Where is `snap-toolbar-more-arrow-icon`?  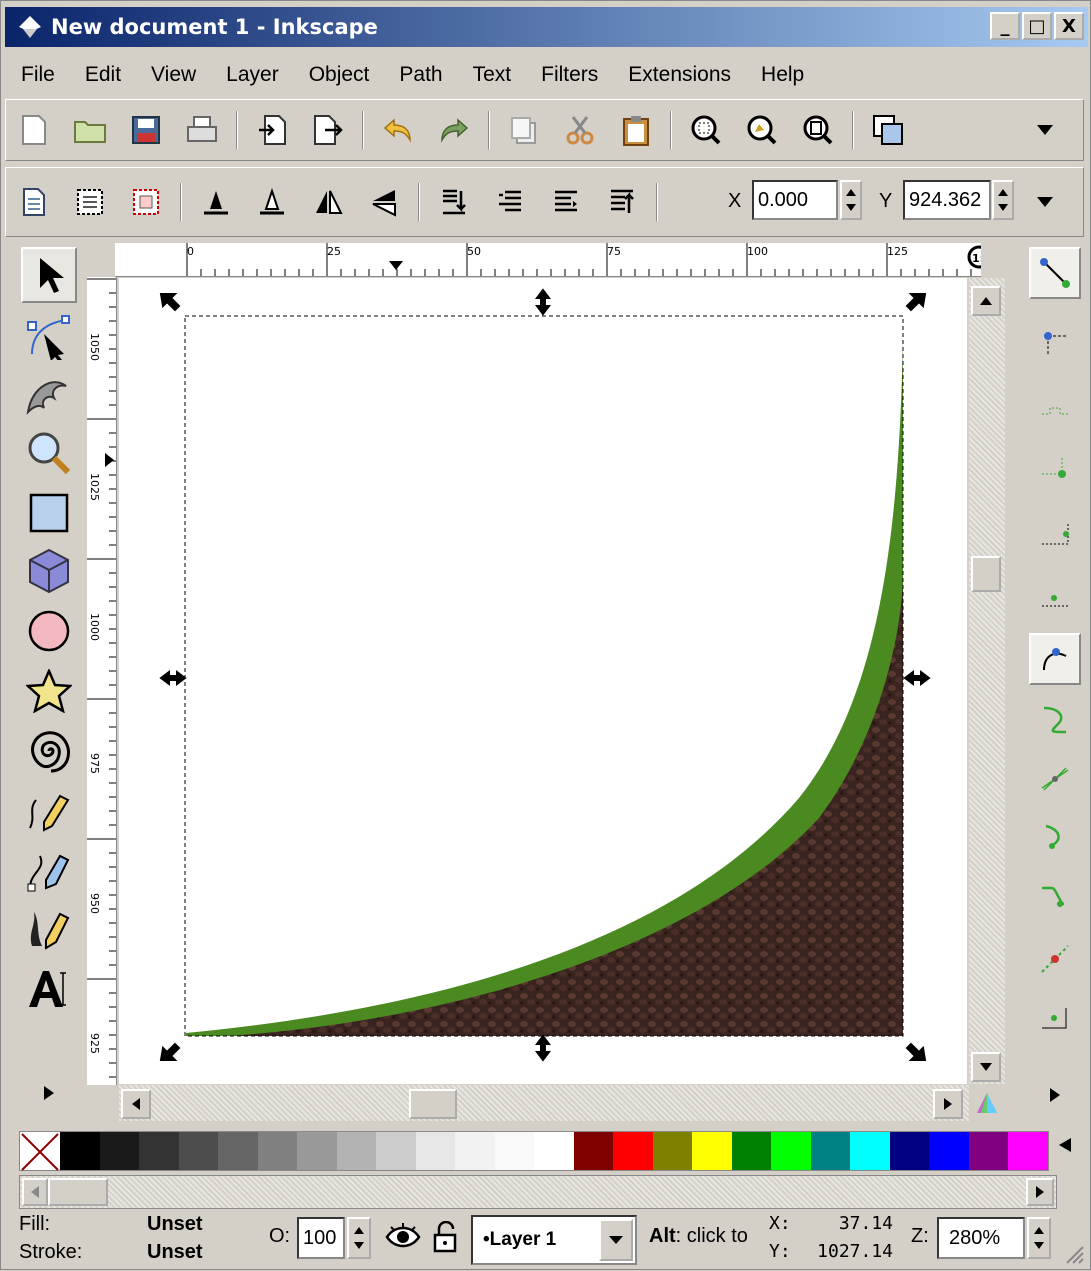 snap-toolbar-more-arrow-icon is located at coordinates (1055, 1095).